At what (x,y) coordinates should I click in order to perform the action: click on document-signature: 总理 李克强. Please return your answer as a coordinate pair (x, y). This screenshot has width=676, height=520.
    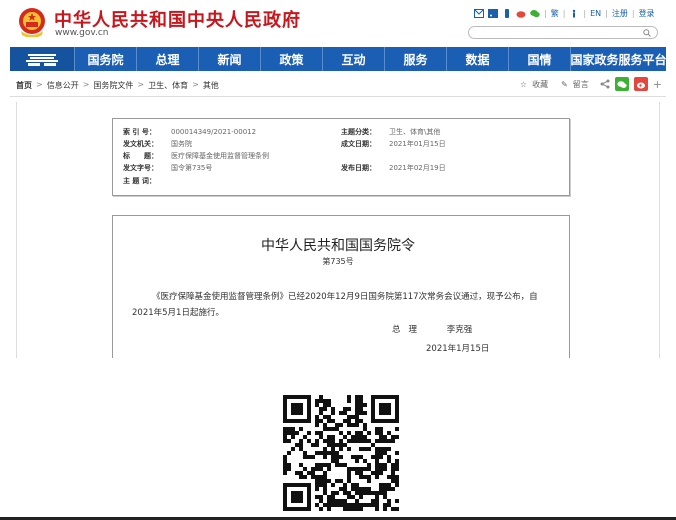
    Looking at the image, I should click on (432, 329).